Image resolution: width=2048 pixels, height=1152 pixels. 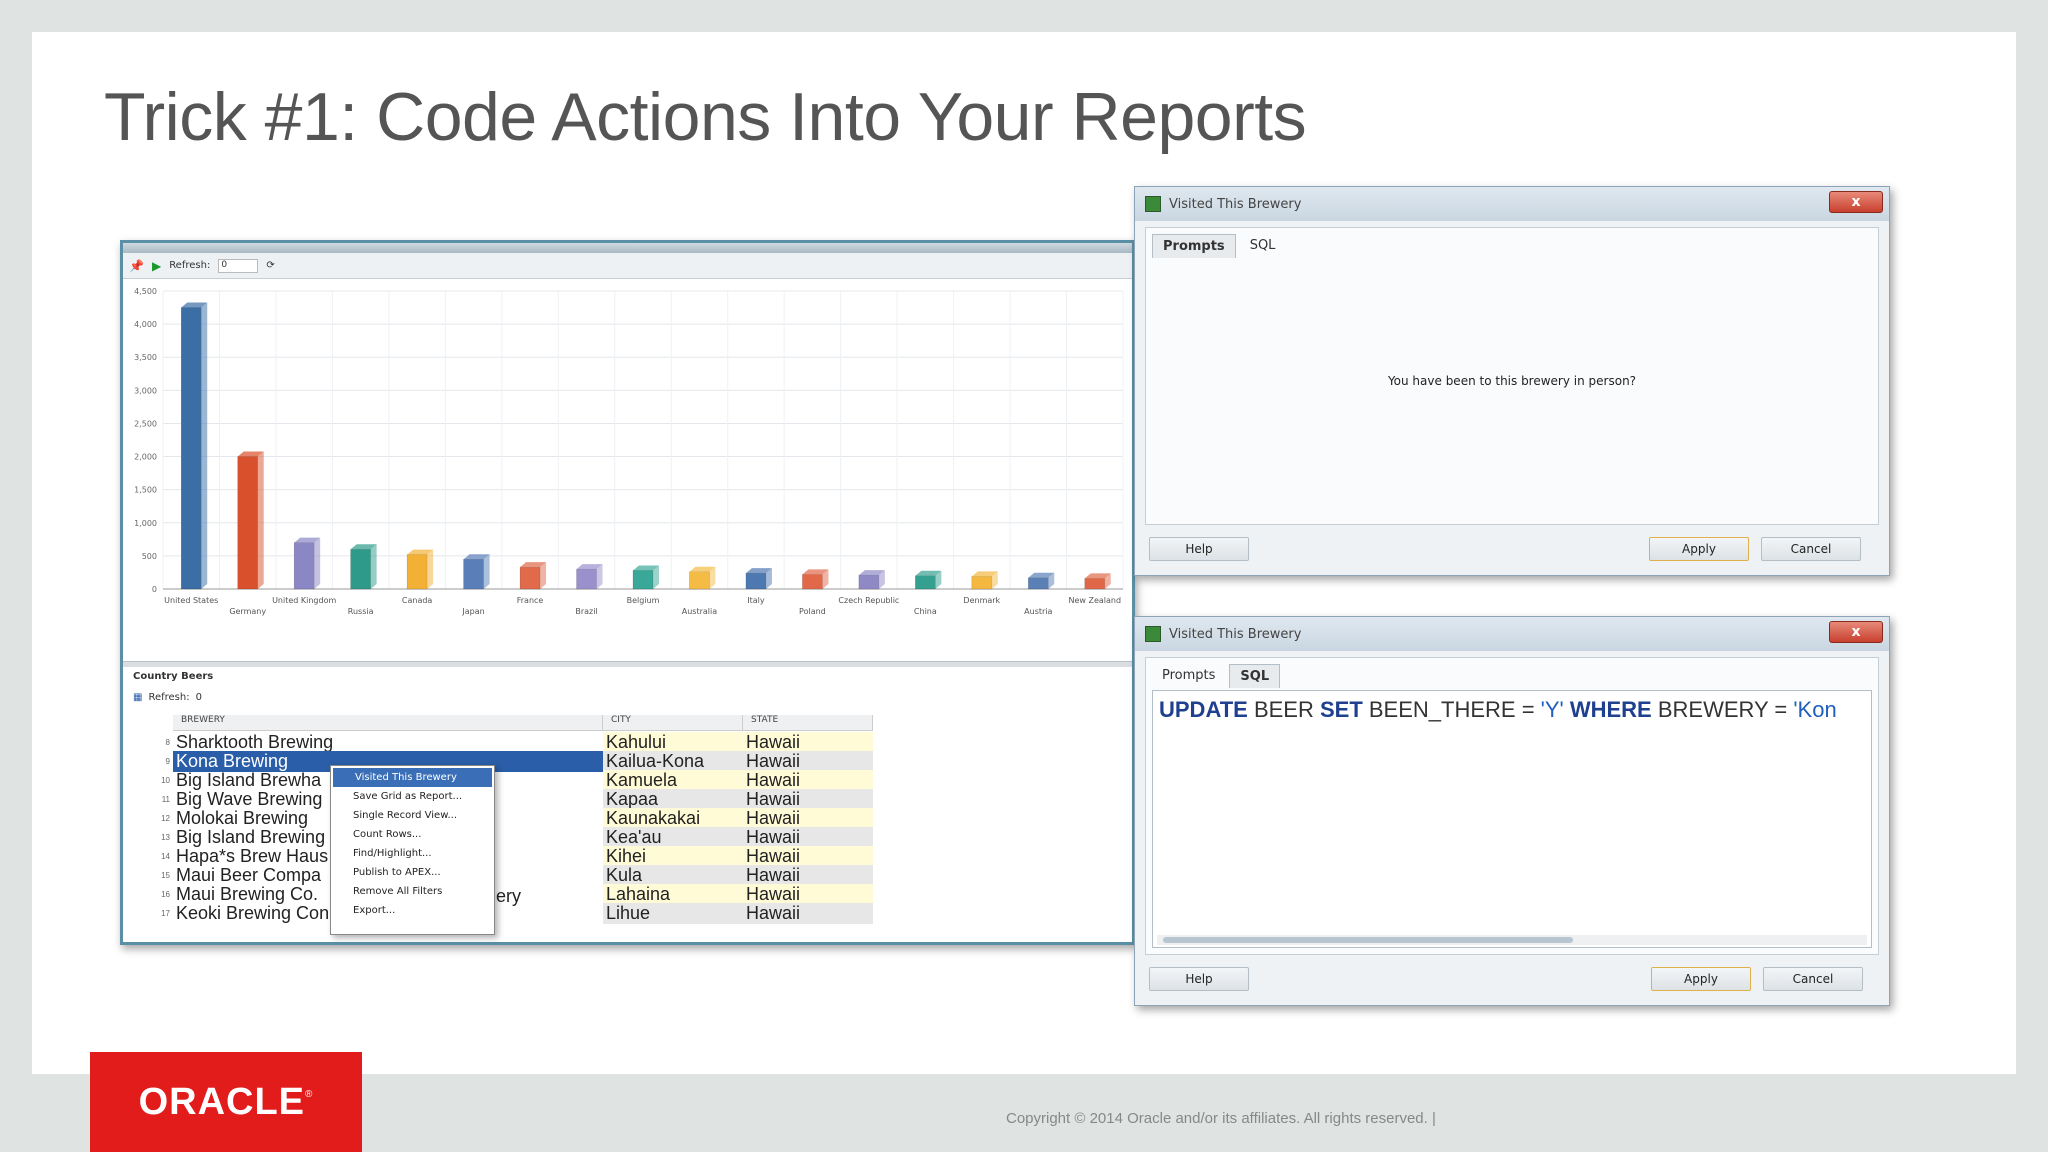 What do you see at coordinates (472, 611) in the screenshot?
I see `x-tick-label: Japan` at bounding box center [472, 611].